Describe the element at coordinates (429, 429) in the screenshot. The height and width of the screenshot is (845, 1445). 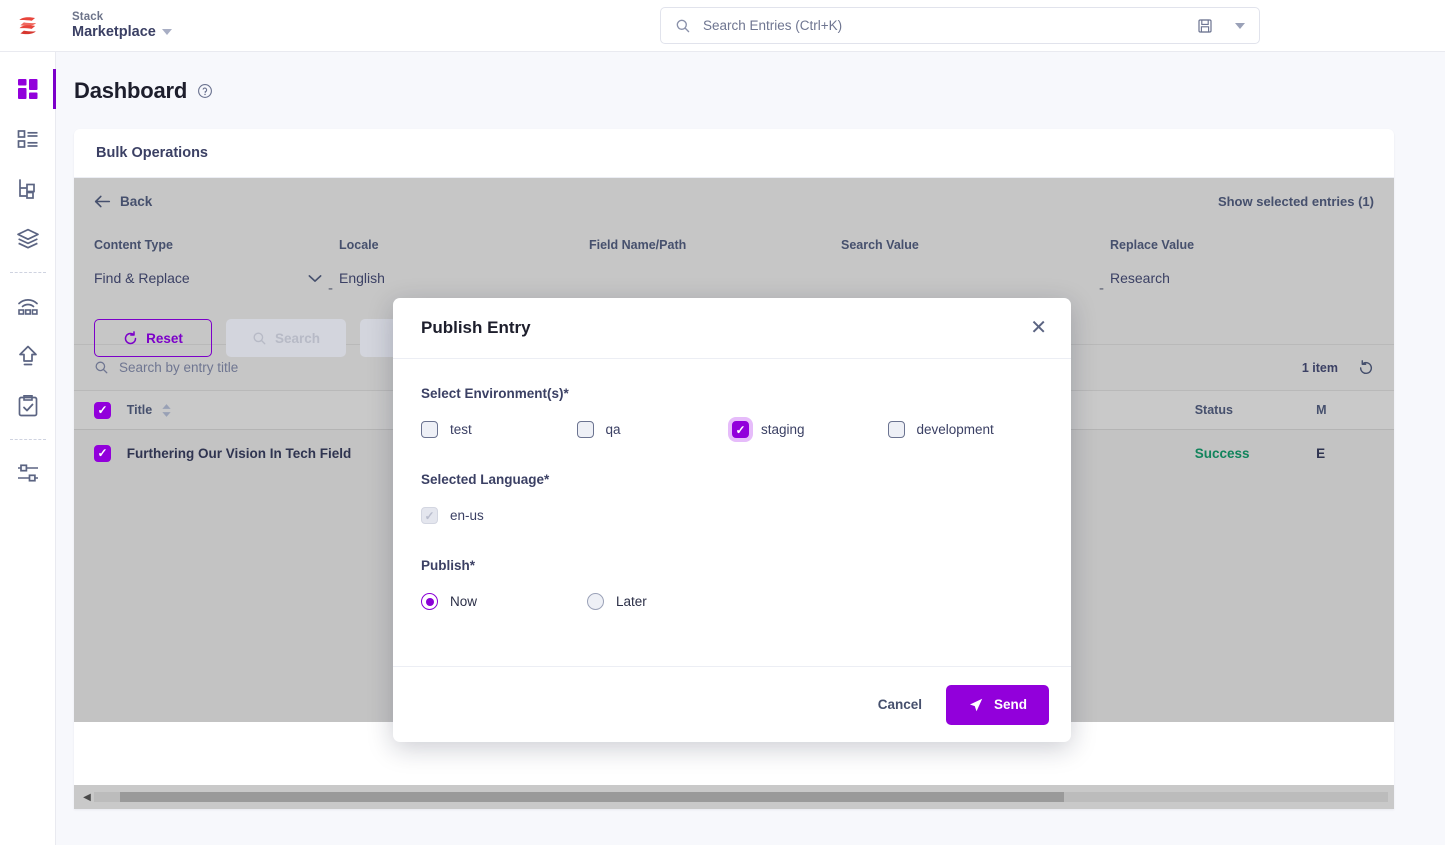
I see `environment-checkbox-test: ✓` at that location.